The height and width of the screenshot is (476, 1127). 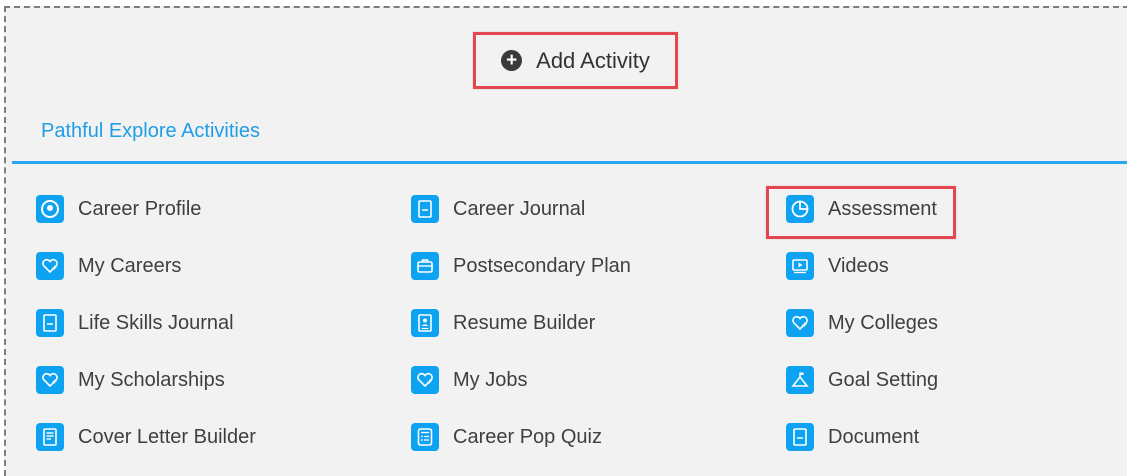 What do you see at coordinates (140, 208) in the screenshot?
I see `activity-label: Career Profile` at bounding box center [140, 208].